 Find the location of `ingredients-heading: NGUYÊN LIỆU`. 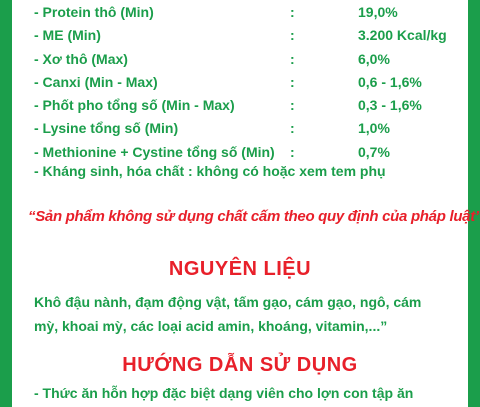

ingredients-heading: NGUYÊN LIỆU is located at coordinates (240, 269).